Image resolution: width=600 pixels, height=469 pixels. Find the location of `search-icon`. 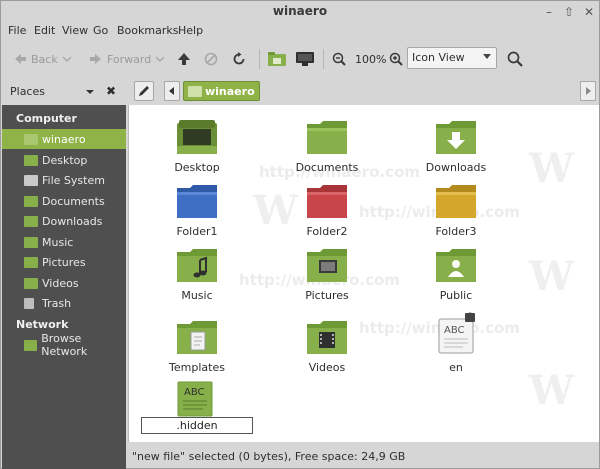

search-icon is located at coordinates (515, 59).